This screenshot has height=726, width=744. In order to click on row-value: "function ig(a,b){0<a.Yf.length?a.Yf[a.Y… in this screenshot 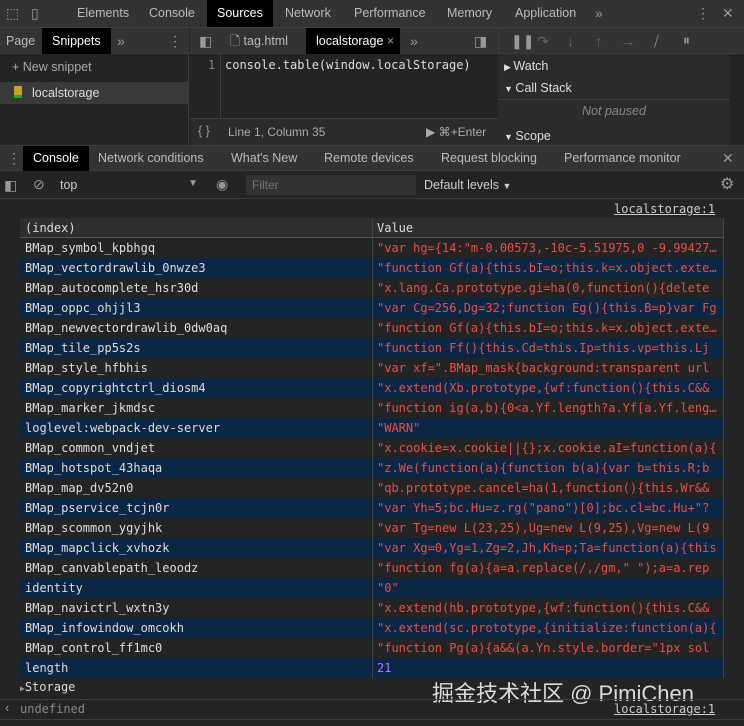, I will do `click(547, 408)`.